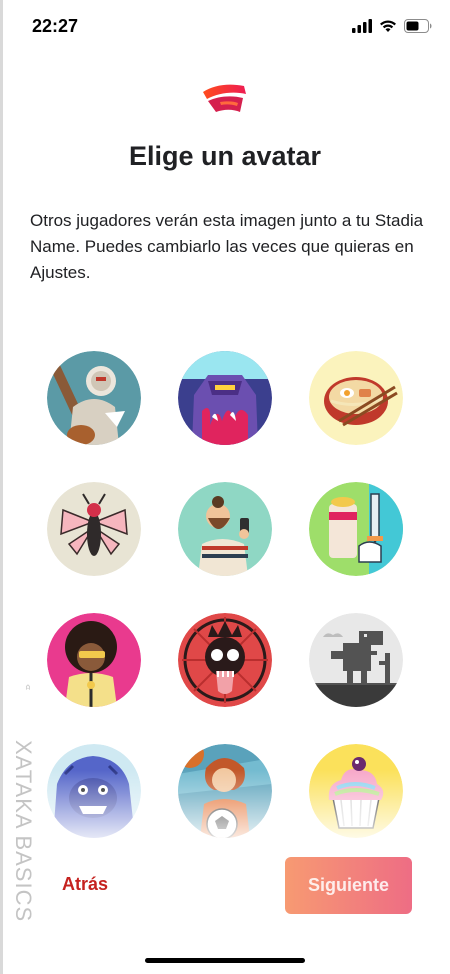 The image size is (450, 974). I want to click on avatar-warrior, so click(94, 398).